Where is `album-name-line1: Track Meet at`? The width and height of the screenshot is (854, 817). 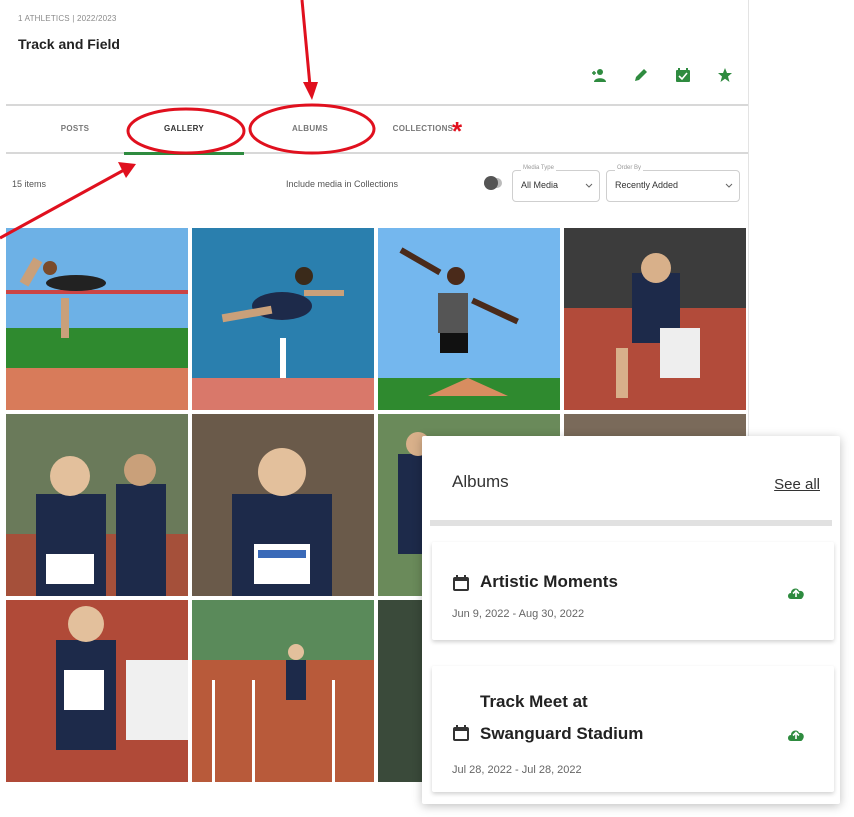
album-name-line1: Track Meet at is located at coordinates (534, 701).